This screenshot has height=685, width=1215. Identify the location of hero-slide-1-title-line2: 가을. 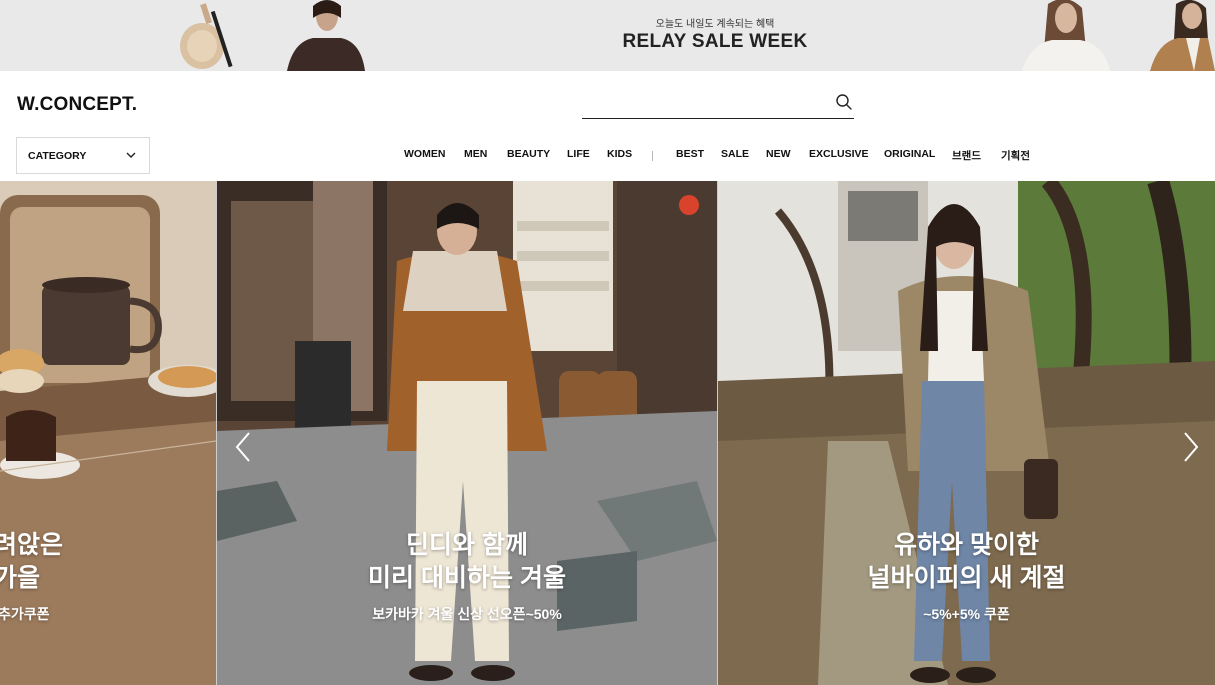
(20, 578).